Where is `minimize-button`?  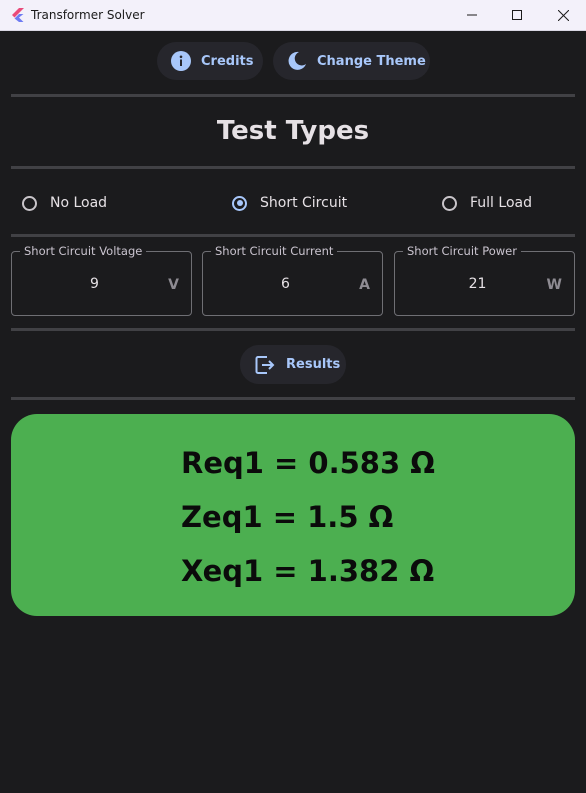 minimize-button is located at coordinates (472, 15).